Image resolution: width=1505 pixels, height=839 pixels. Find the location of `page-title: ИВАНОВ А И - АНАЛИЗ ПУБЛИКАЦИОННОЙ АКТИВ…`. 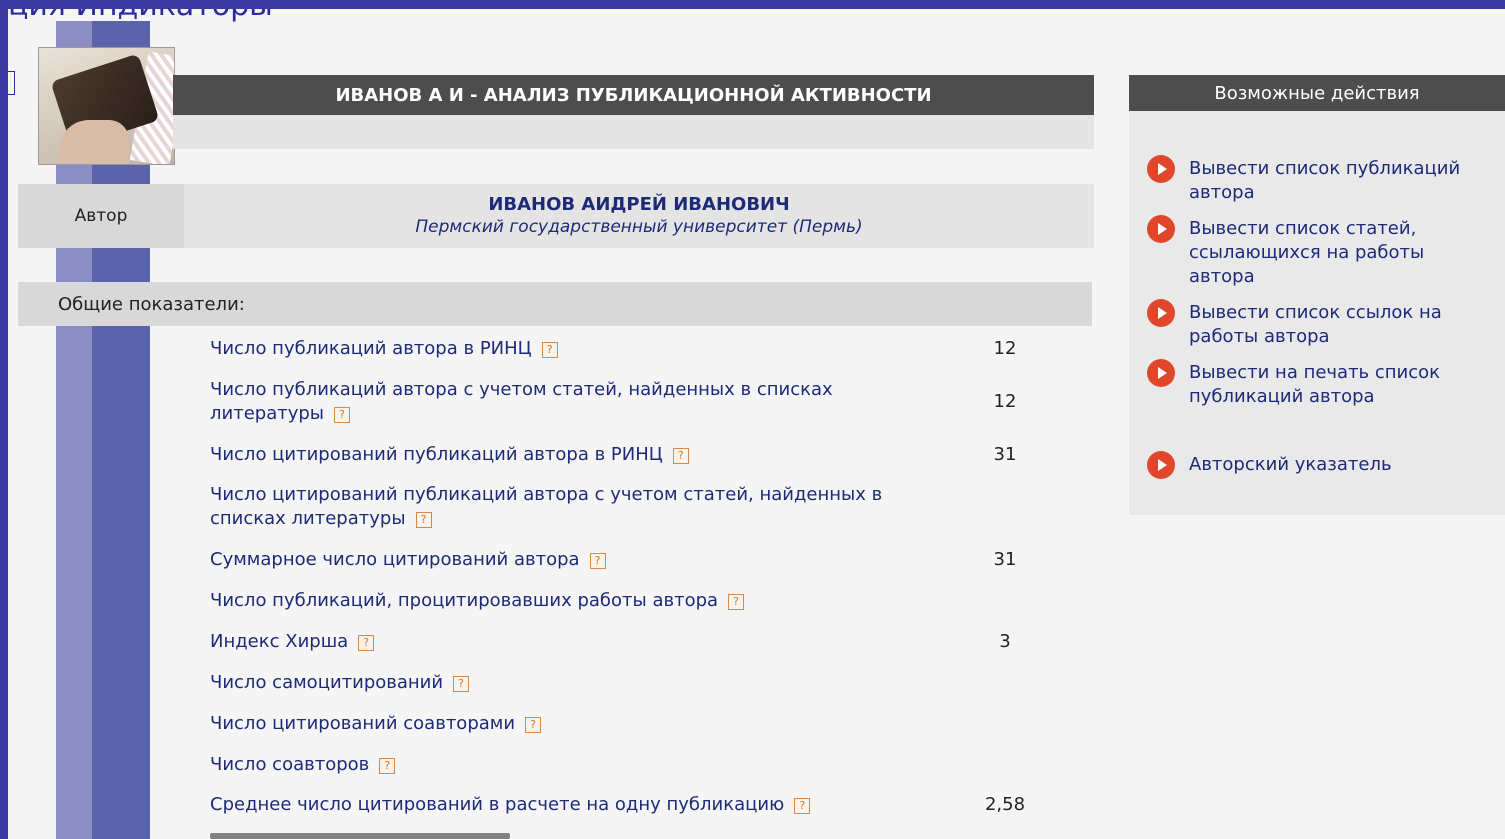

page-title: ИВАНОВ А И - АНАЛИЗ ПУБЛИКАЦИОННОЙ АКТИВ… is located at coordinates (633, 95).